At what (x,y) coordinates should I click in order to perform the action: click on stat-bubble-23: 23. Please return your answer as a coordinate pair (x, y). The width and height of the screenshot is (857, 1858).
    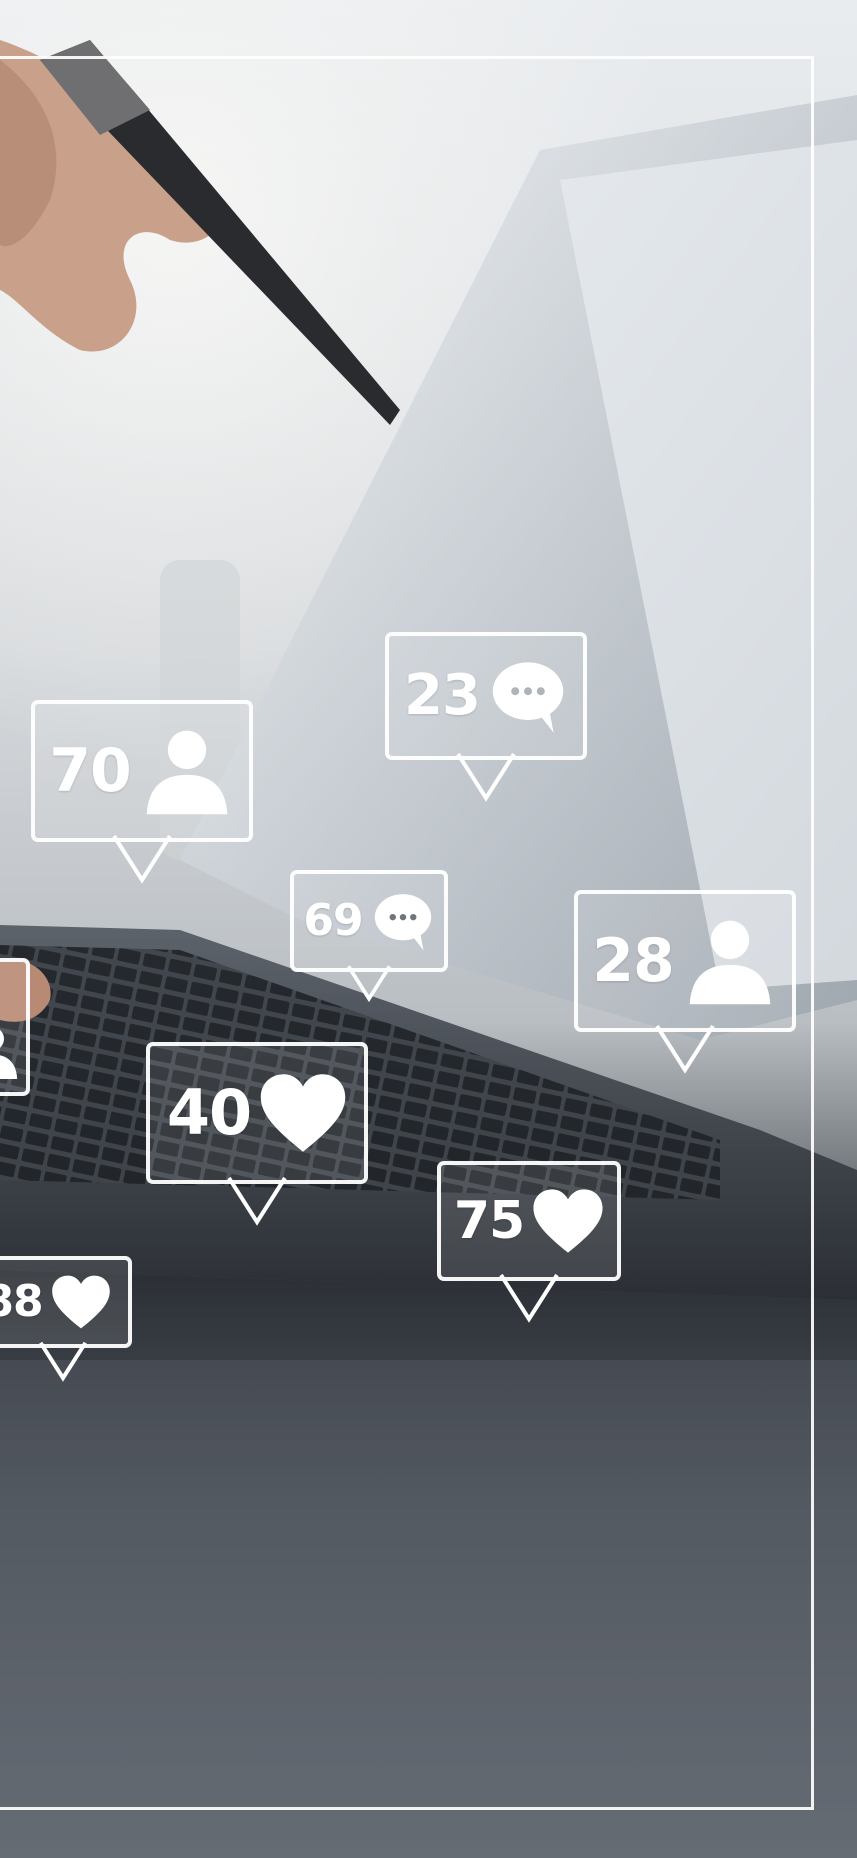
    Looking at the image, I should click on (486, 717).